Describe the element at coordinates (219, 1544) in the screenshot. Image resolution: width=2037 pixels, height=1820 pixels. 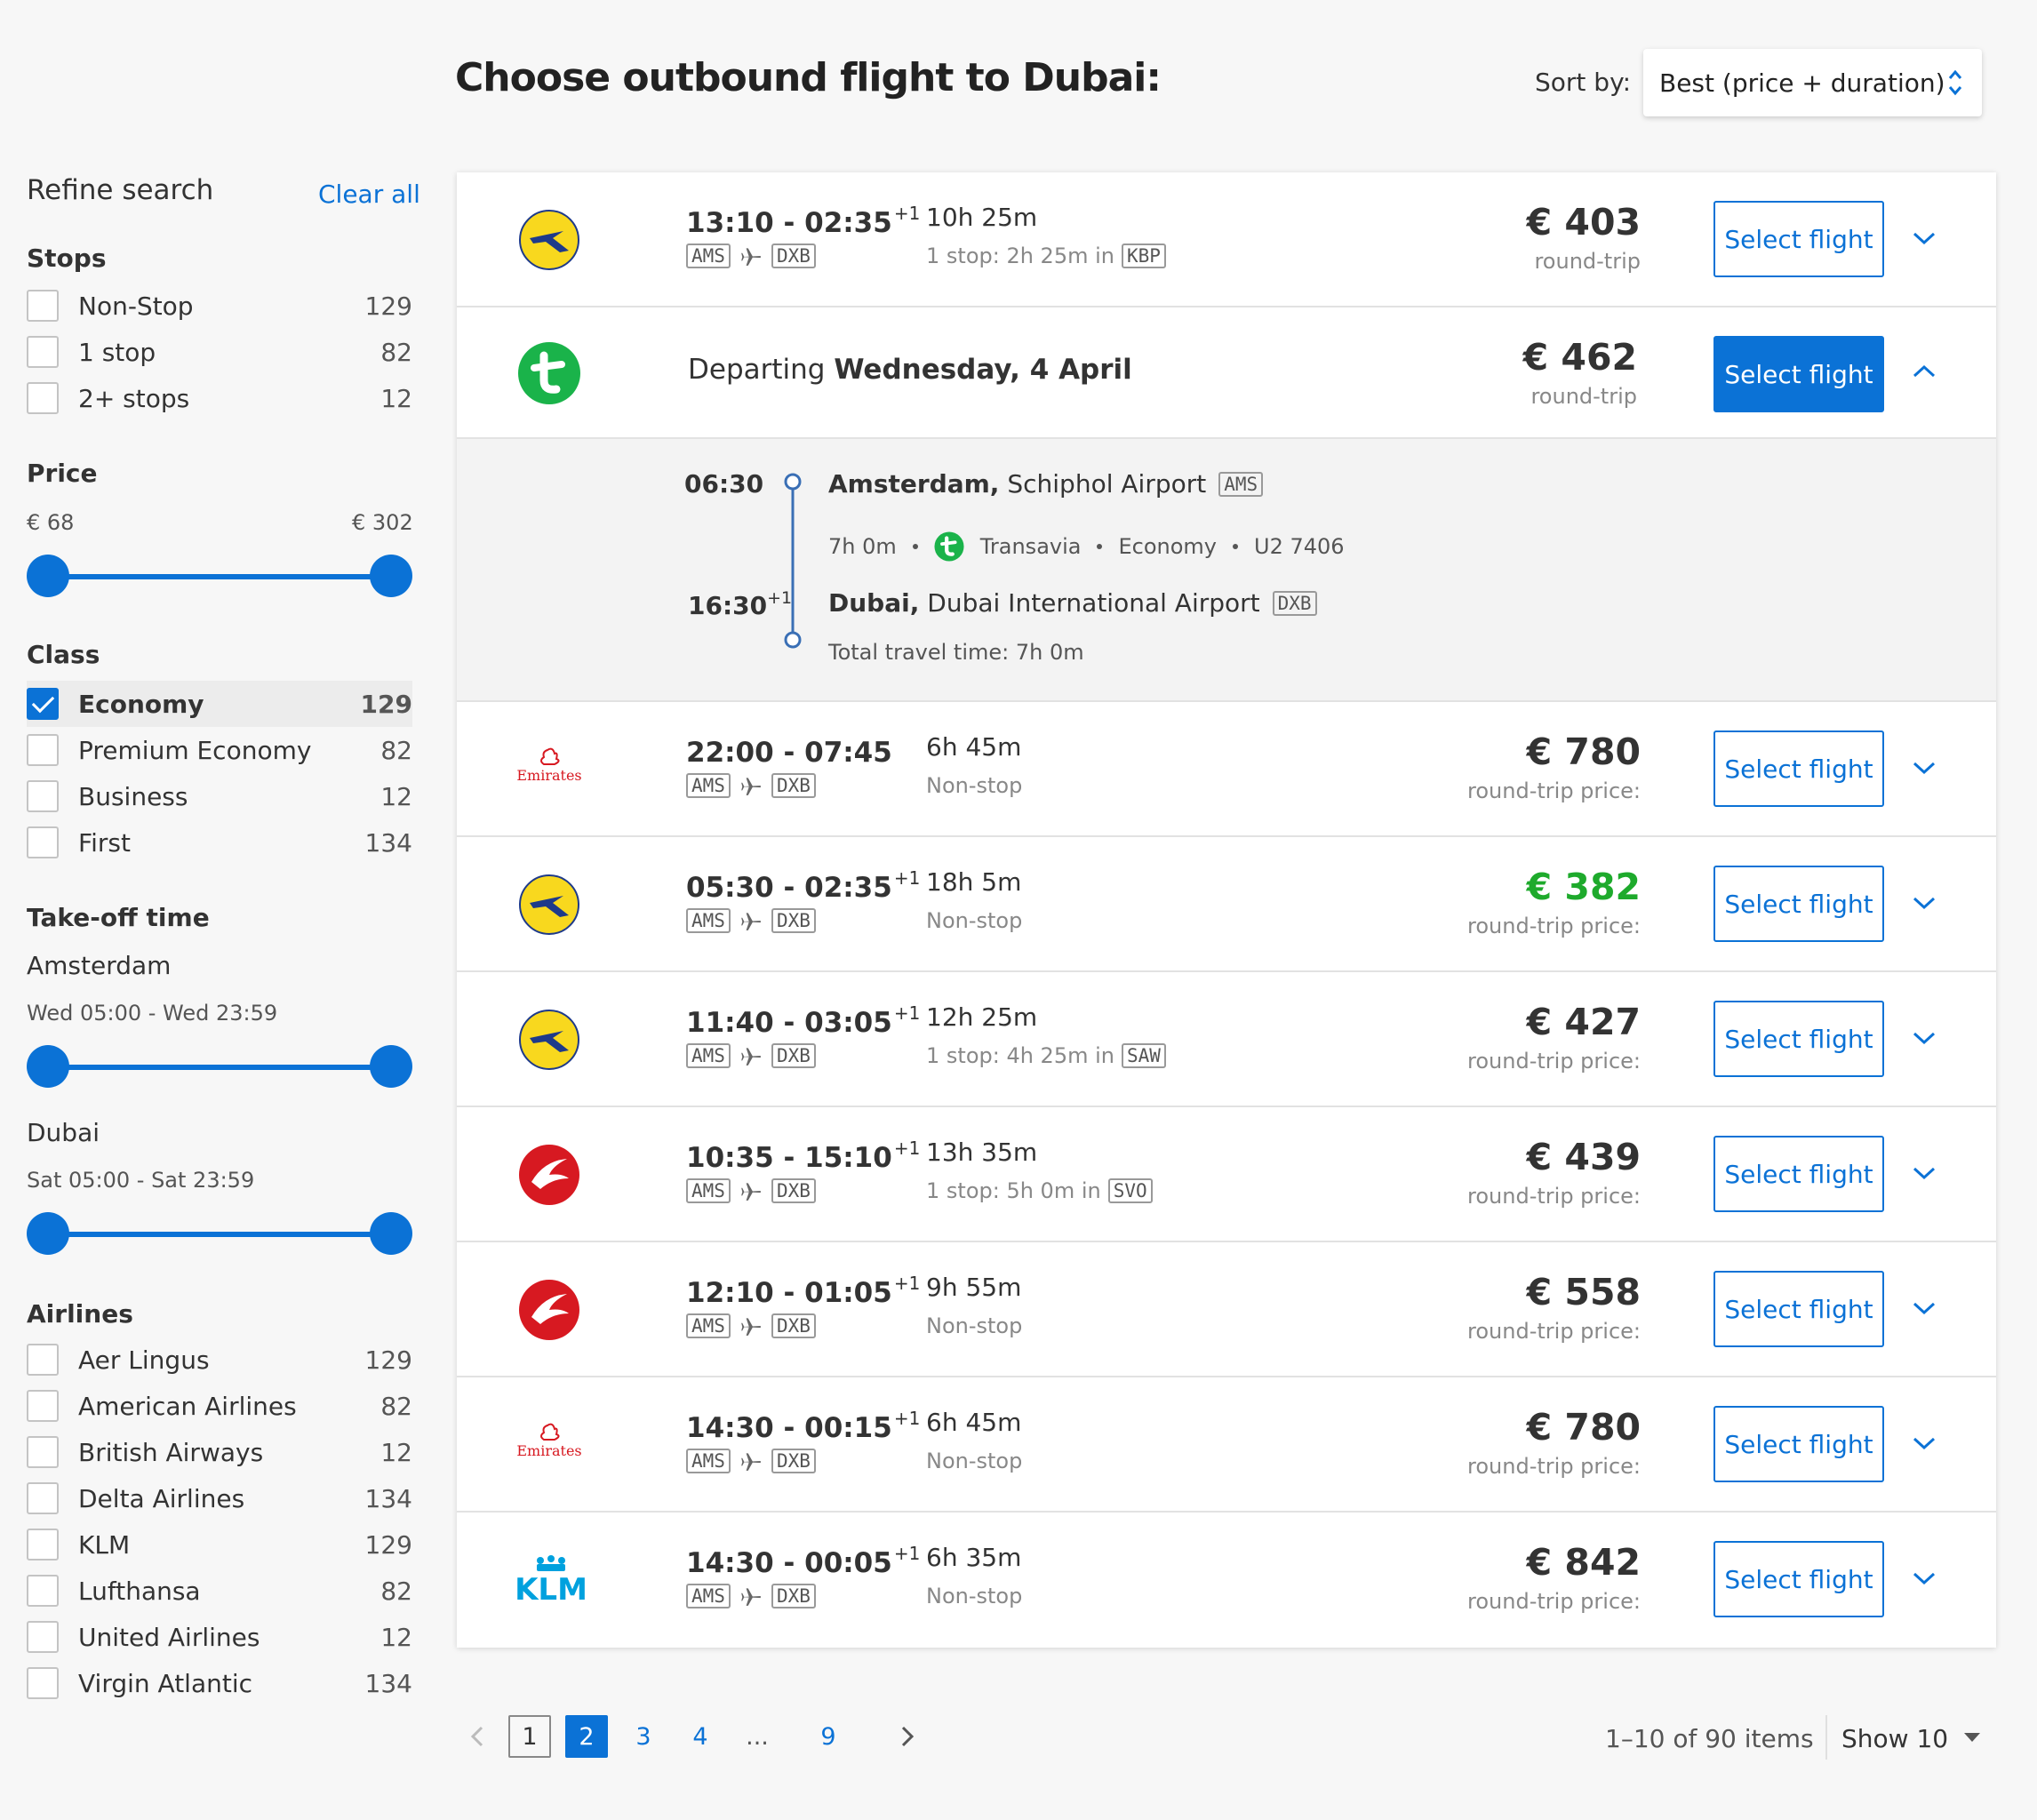
I see `filter-airline-klm: KLM 129` at that location.